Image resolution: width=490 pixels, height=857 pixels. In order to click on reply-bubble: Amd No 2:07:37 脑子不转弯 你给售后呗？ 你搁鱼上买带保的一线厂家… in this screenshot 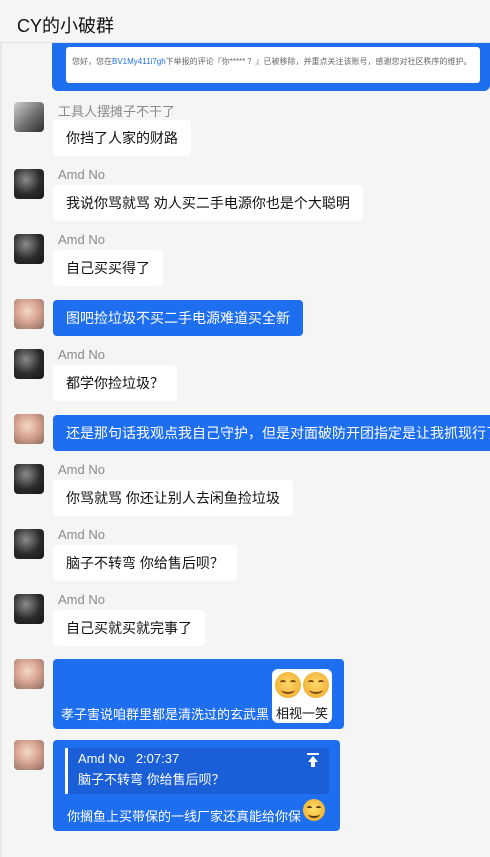, I will do `click(196, 785)`.